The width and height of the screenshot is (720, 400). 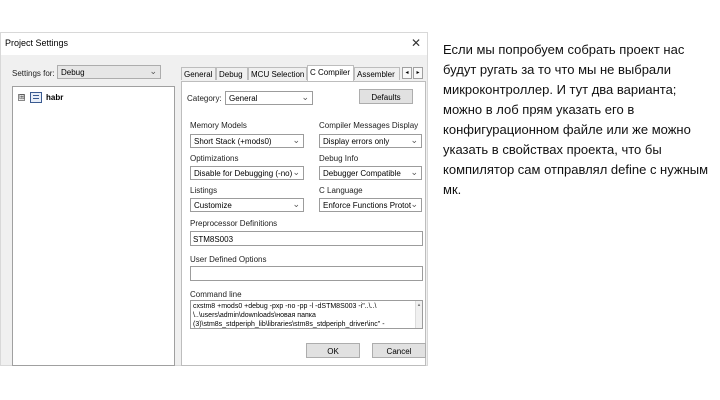 I want to click on memory-models-label: Memory Models, so click(x=218, y=125).